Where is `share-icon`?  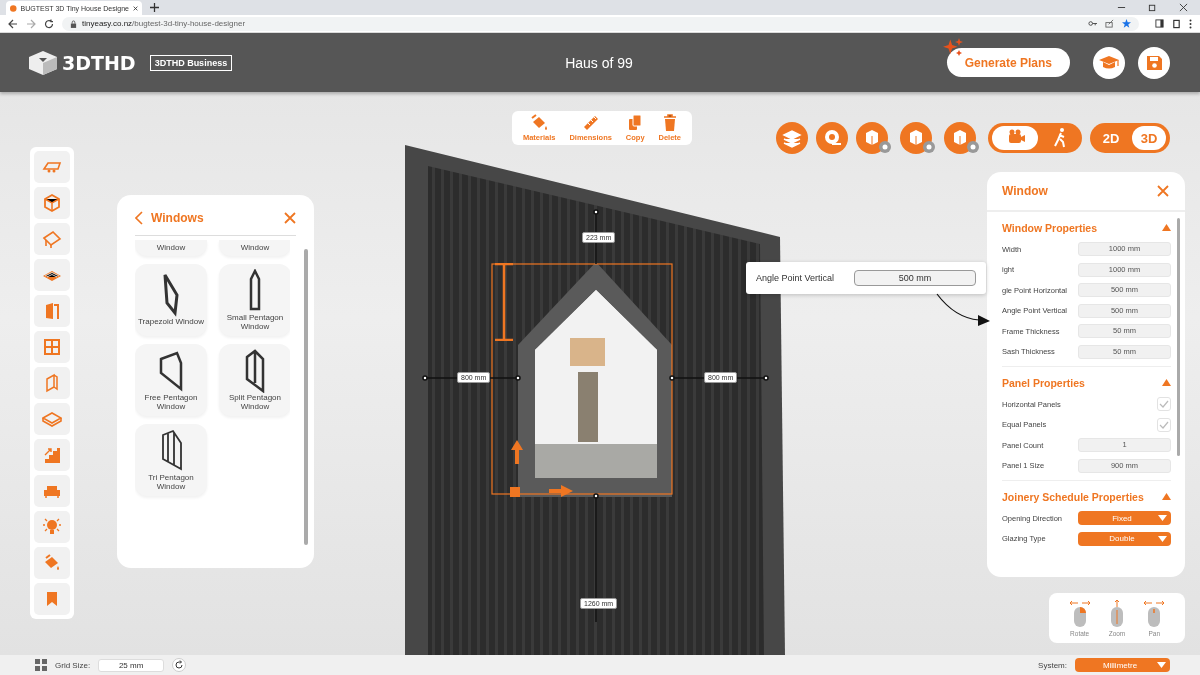
share-icon is located at coordinates (1109, 23).